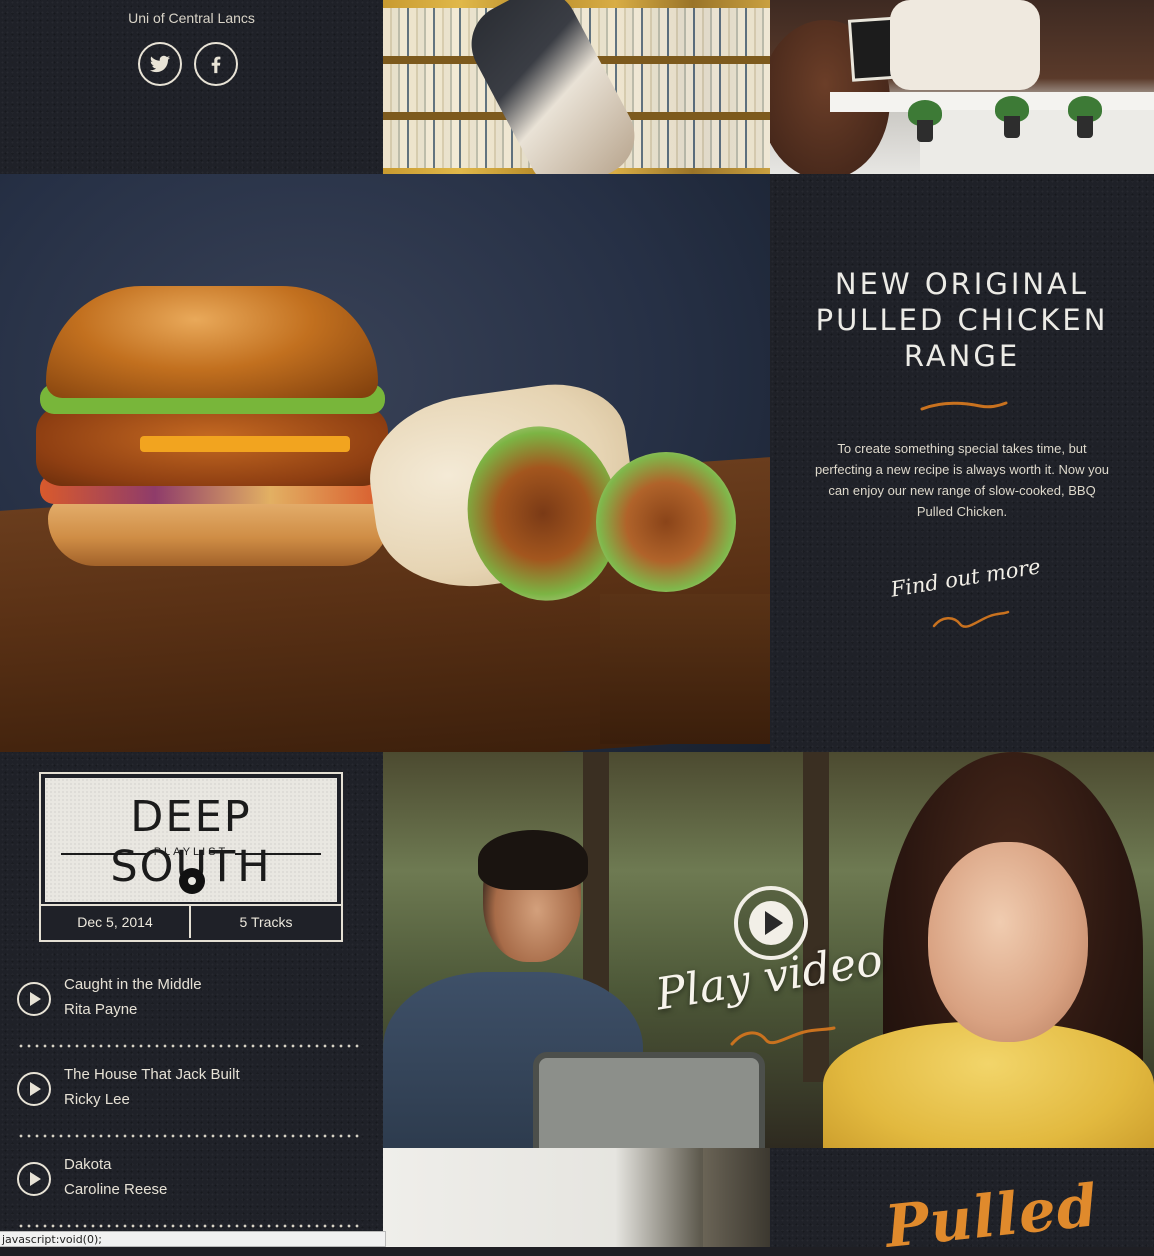 Image resolution: width=1154 pixels, height=1256 pixels. I want to click on staff-figure, so click(965, 45).